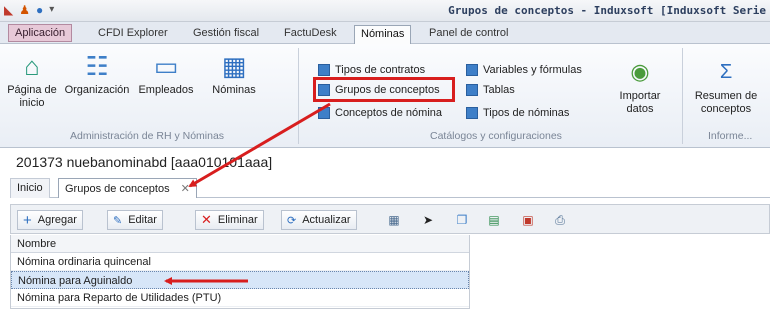 This screenshot has width=770, height=309. I want to click on pdf-export-icon: ▣, so click(528, 220).